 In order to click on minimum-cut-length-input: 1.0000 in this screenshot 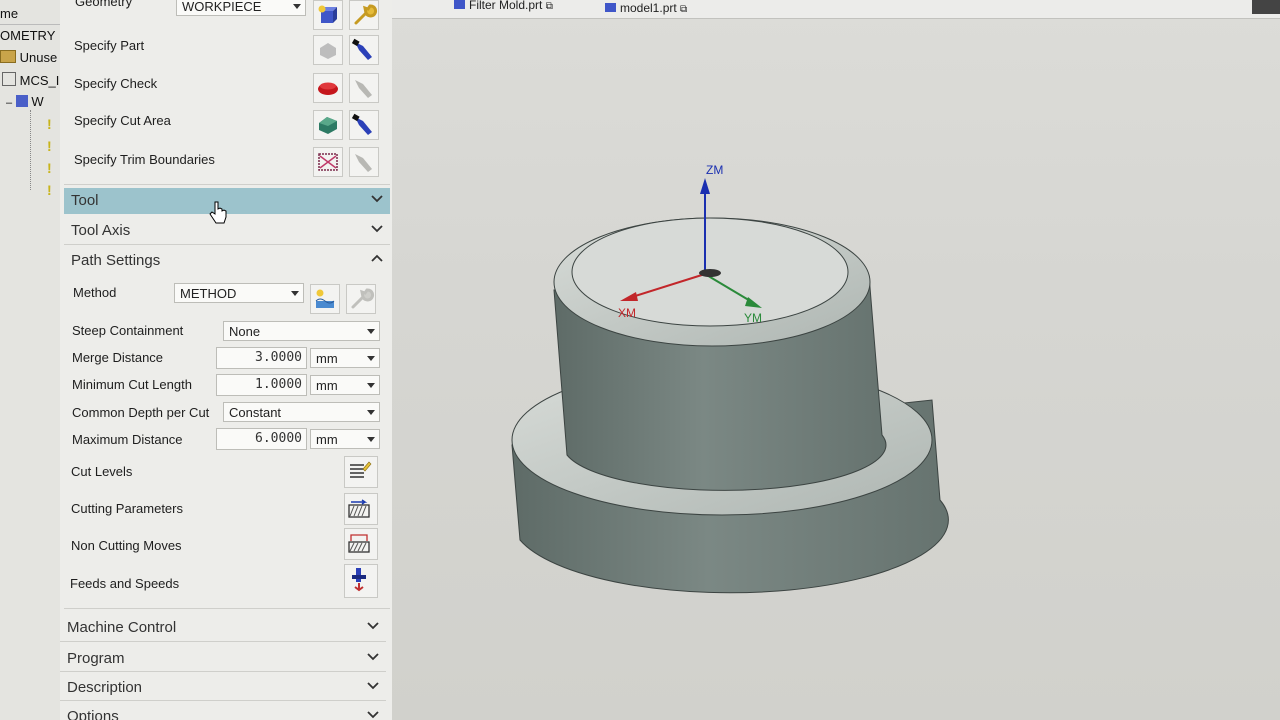, I will do `click(261, 385)`.